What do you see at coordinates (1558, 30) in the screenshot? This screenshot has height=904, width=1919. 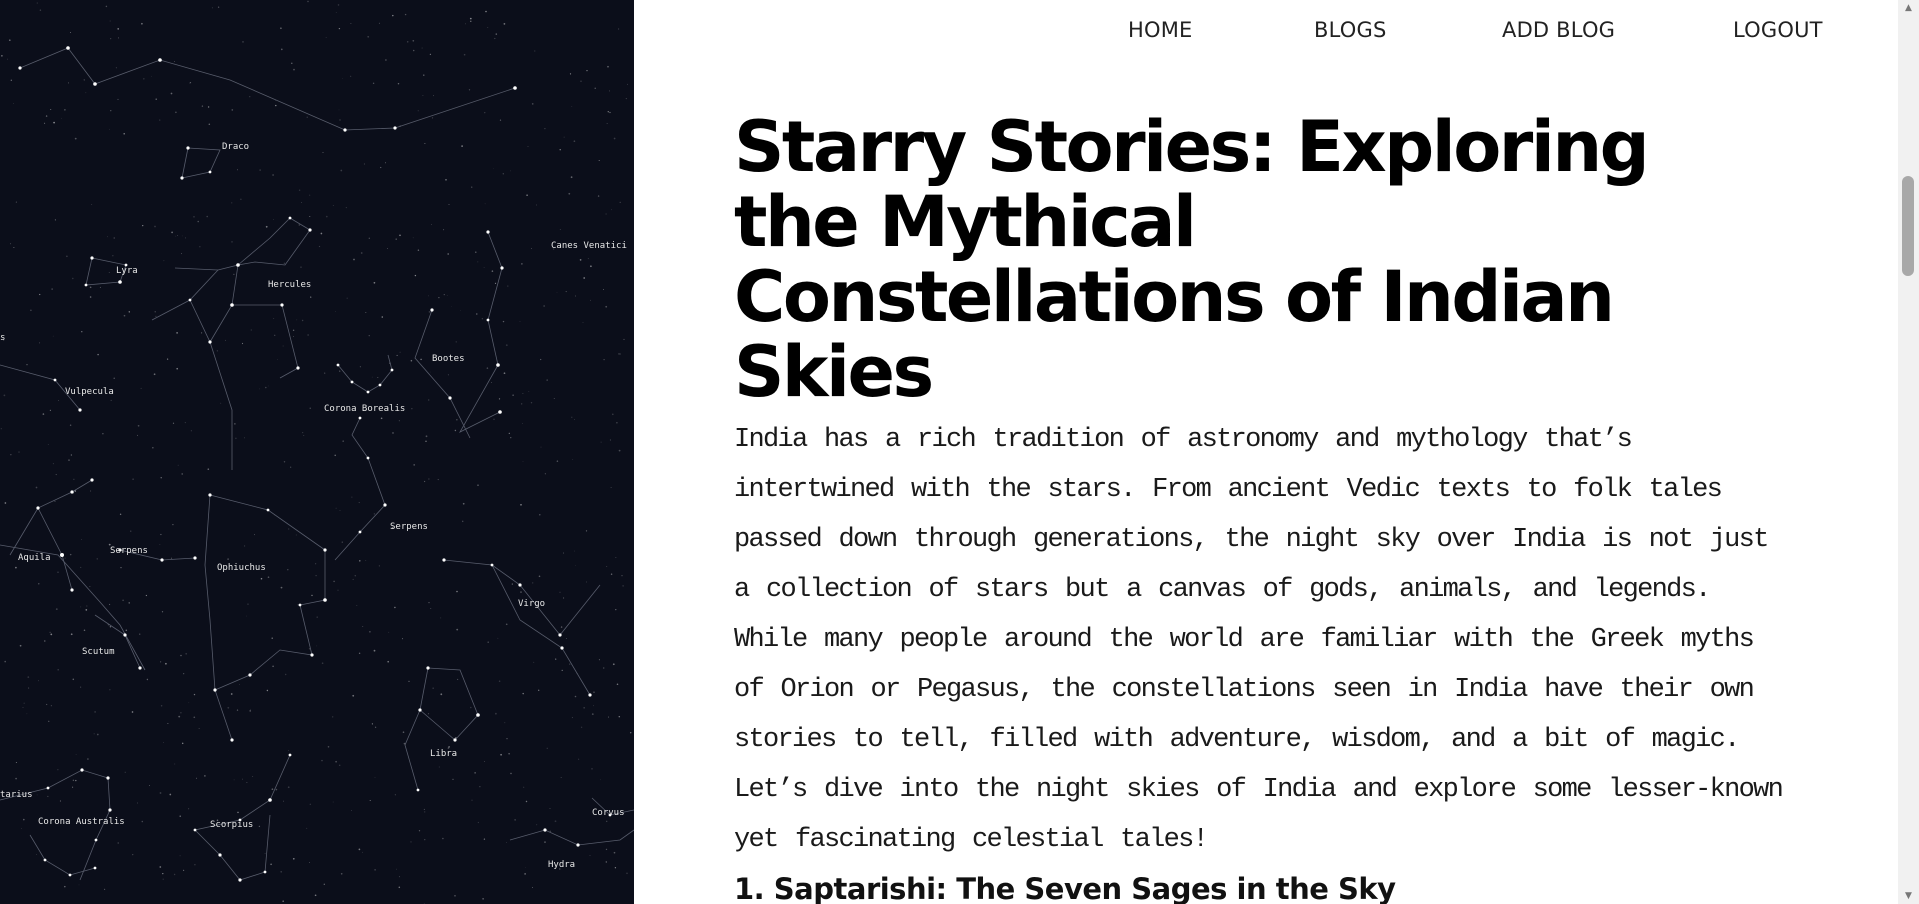 I see `nav-add-blog-link: ADD BLOG` at bounding box center [1558, 30].